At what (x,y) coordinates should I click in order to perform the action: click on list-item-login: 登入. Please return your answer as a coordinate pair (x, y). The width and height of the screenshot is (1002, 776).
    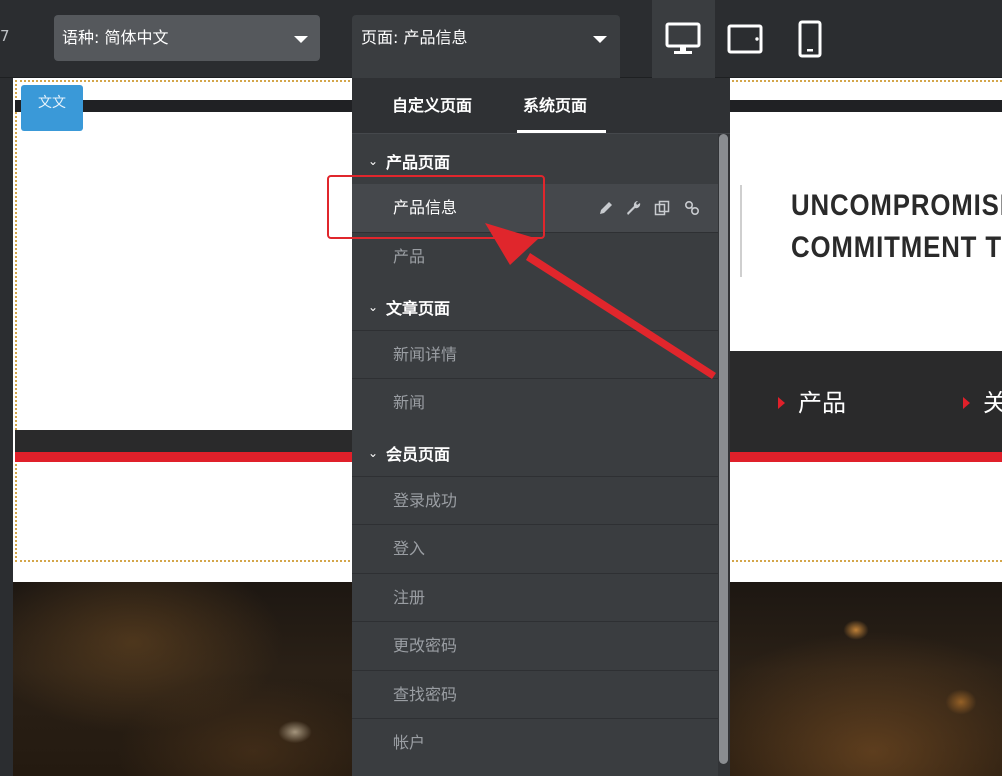
    Looking at the image, I should click on (535, 548).